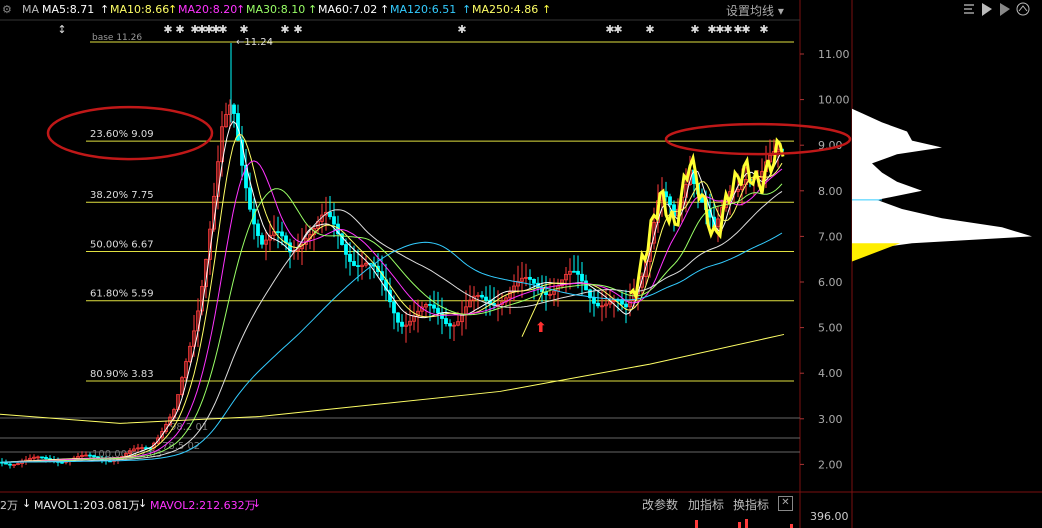 This screenshot has height=528, width=1042. What do you see at coordinates (61, 29) in the screenshot?
I see `event-marker: ↕` at bounding box center [61, 29].